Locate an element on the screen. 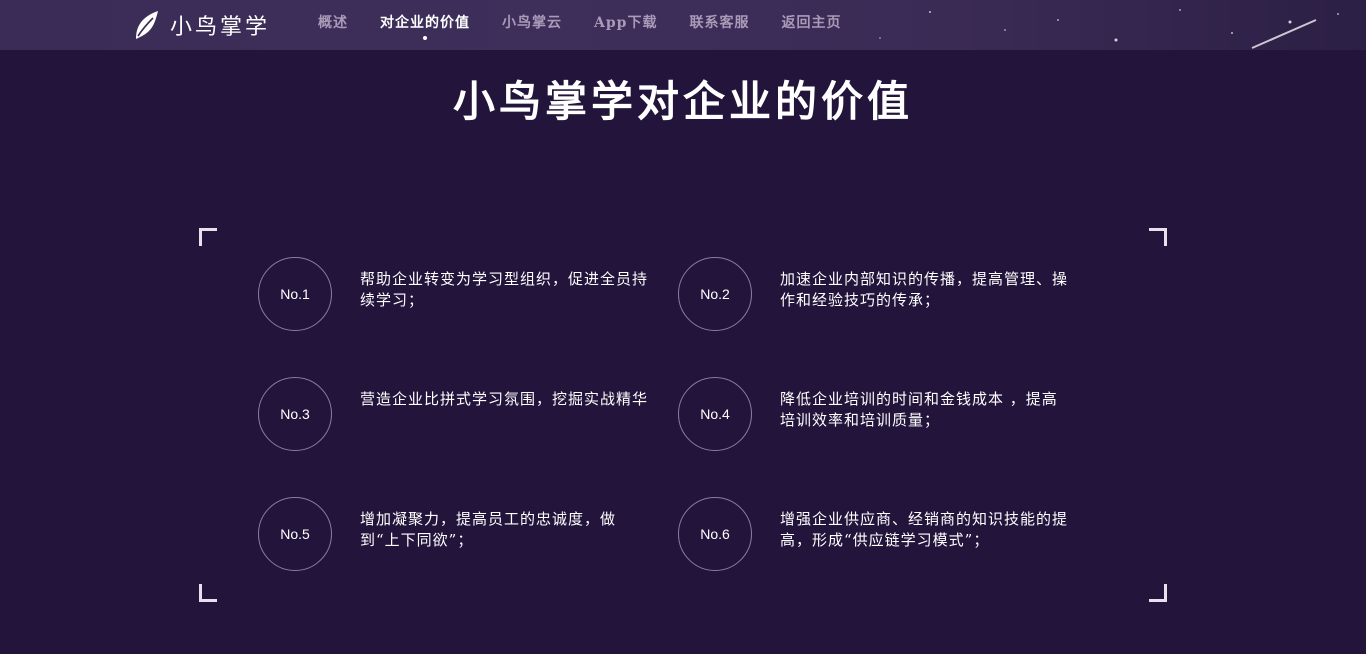 The image size is (1366, 654). nav-item-home: 返回主页 is located at coordinates (811, 23).